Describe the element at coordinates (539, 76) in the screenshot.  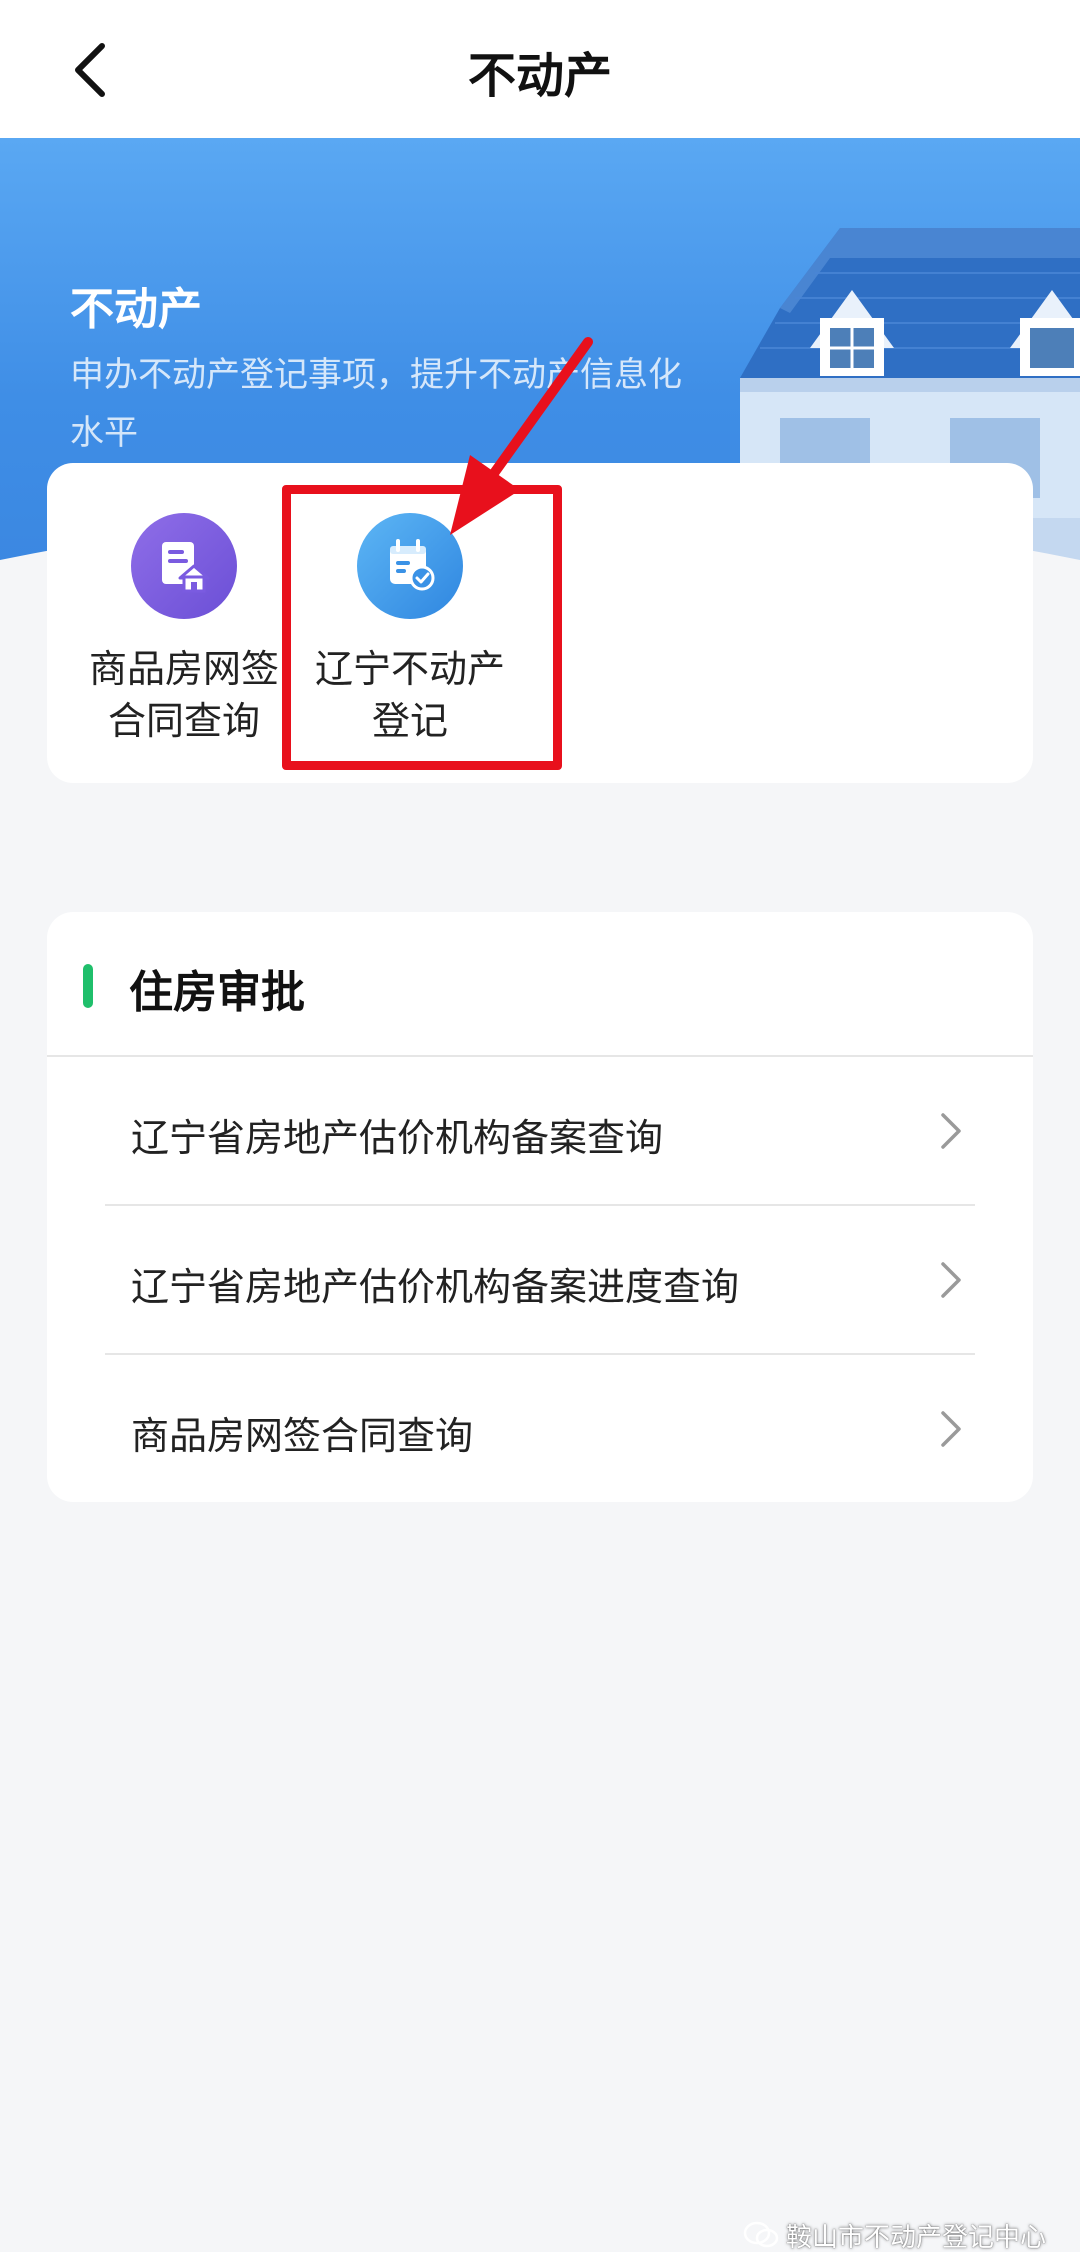
I see `page-title: 不动产` at that location.